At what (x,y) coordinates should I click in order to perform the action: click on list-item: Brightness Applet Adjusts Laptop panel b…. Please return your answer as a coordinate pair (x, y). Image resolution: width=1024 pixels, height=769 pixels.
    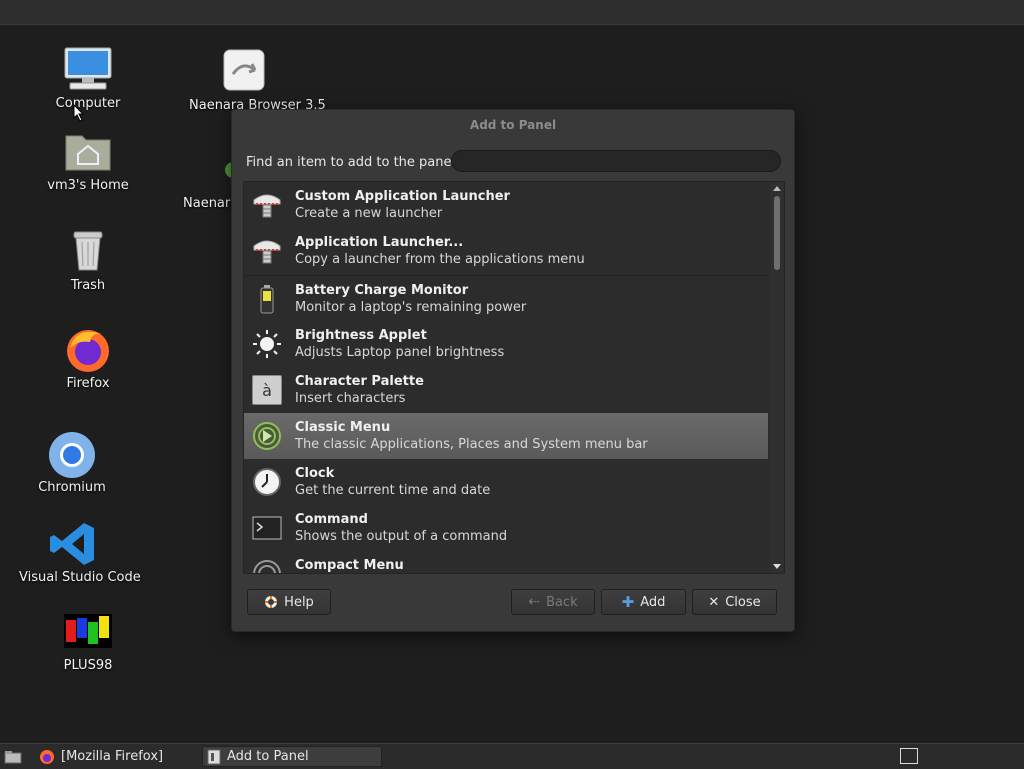
    Looking at the image, I should click on (506, 344).